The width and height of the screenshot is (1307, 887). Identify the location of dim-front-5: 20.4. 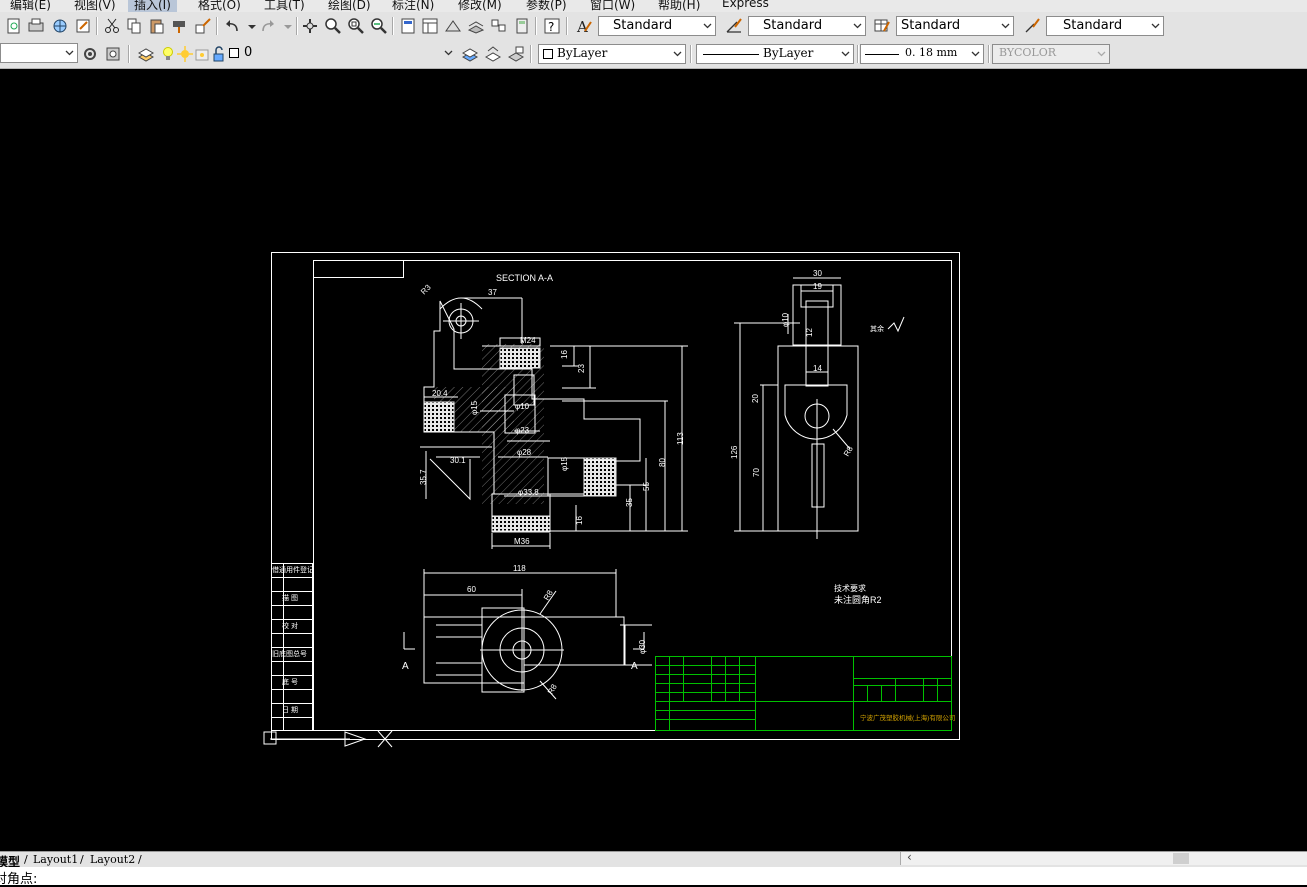
(440, 393).